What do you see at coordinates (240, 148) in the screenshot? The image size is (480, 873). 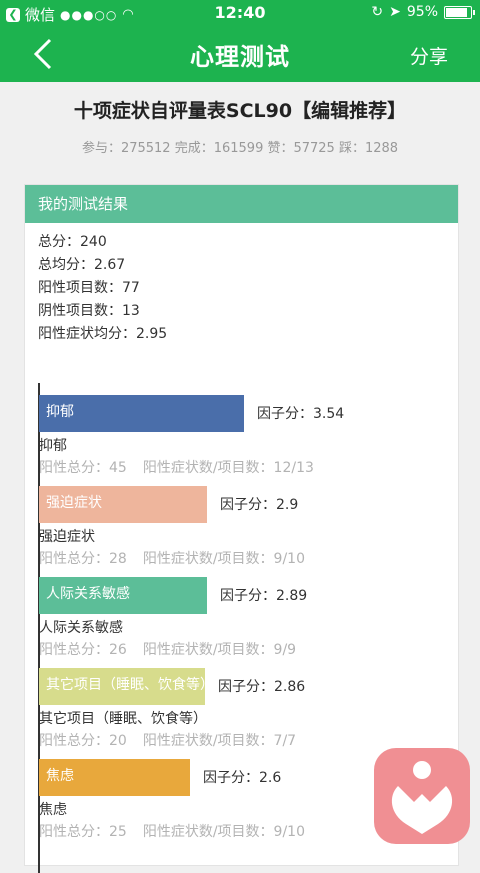 I see `test-stats: 参与：275512 完成：161599 赞：57725 踩：1288` at bounding box center [240, 148].